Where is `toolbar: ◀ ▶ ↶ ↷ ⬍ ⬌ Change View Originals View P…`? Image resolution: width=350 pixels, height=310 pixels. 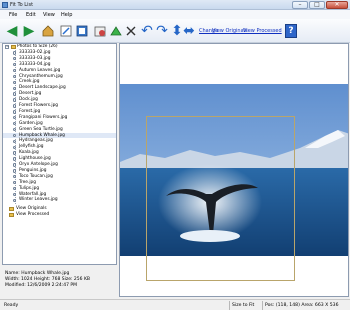
toolbar: ◀ ▶ ↶ ↷ ⬍ ⬌ Change View Originals View P… is located at coordinates (175, 31).